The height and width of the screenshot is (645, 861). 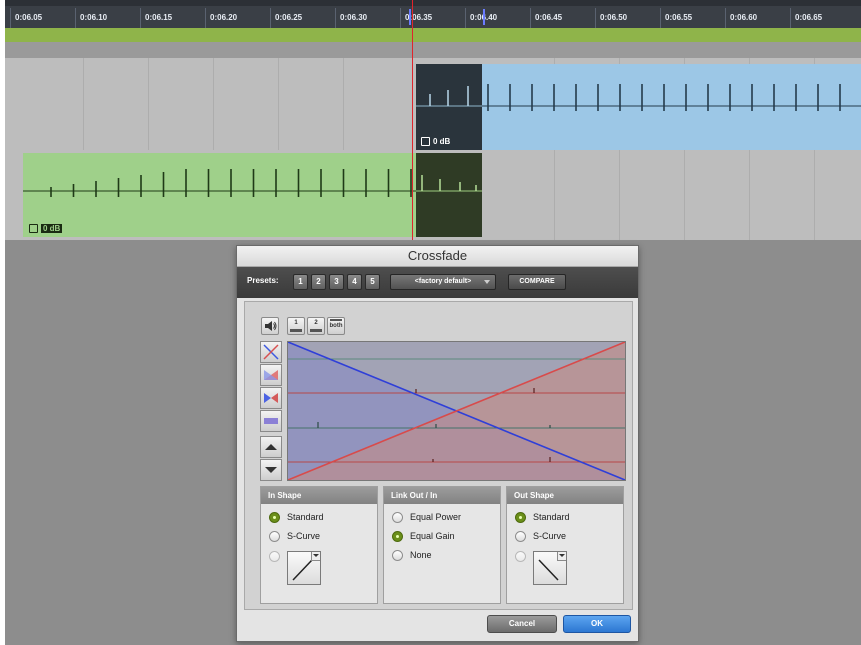 What do you see at coordinates (171, 18) in the screenshot?
I see `ruler-tick-label: 0:06.15` at bounding box center [171, 18].